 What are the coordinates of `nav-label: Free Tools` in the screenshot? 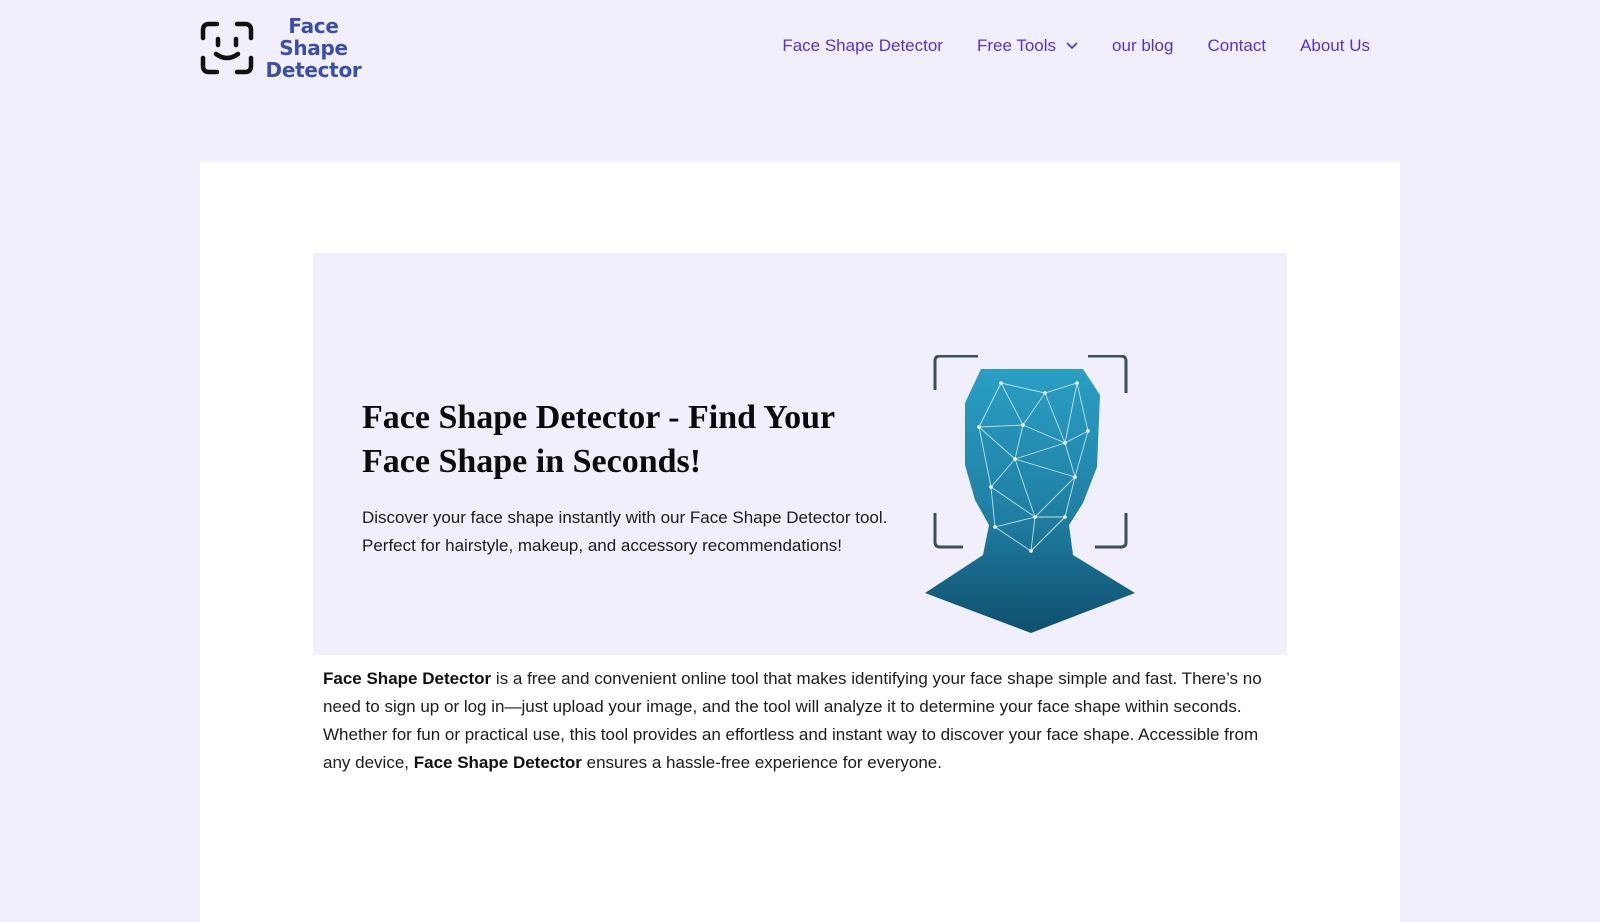 It's located at (1016, 45).